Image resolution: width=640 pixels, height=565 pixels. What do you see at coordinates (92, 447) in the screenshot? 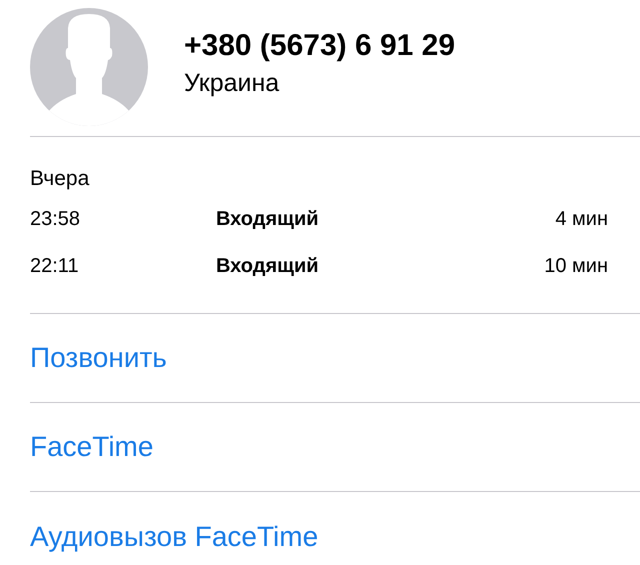
I see `action-link: FaceTime` at bounding box center [92, 447].